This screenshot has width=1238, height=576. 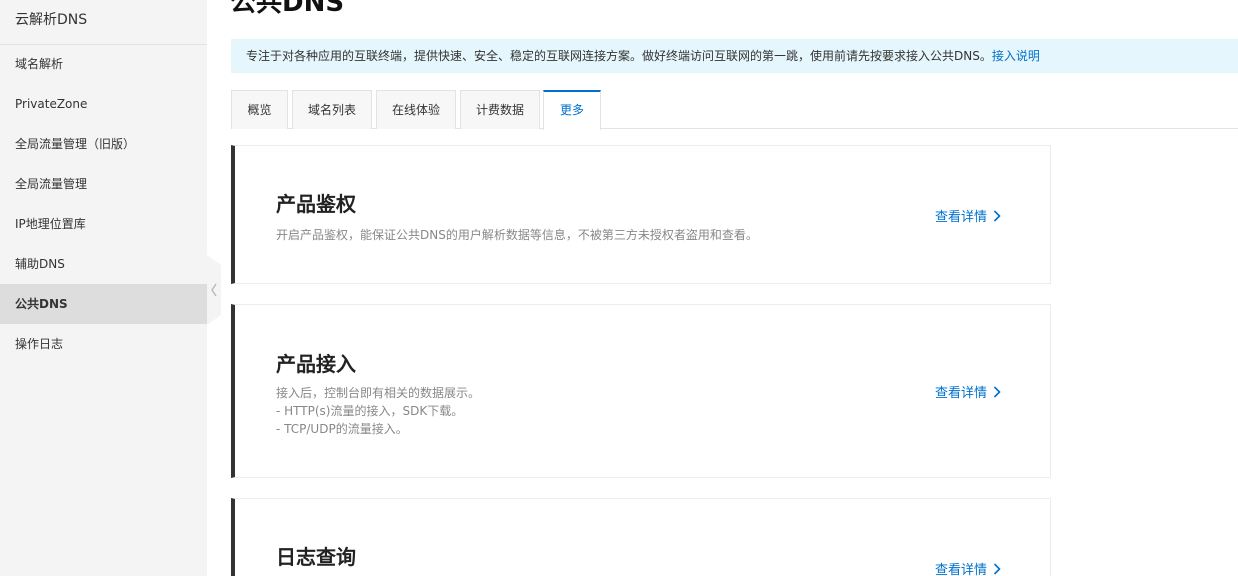 I want to click on sidebar-item-domain-resolution: 域名解析, so click(x=103, y=64).